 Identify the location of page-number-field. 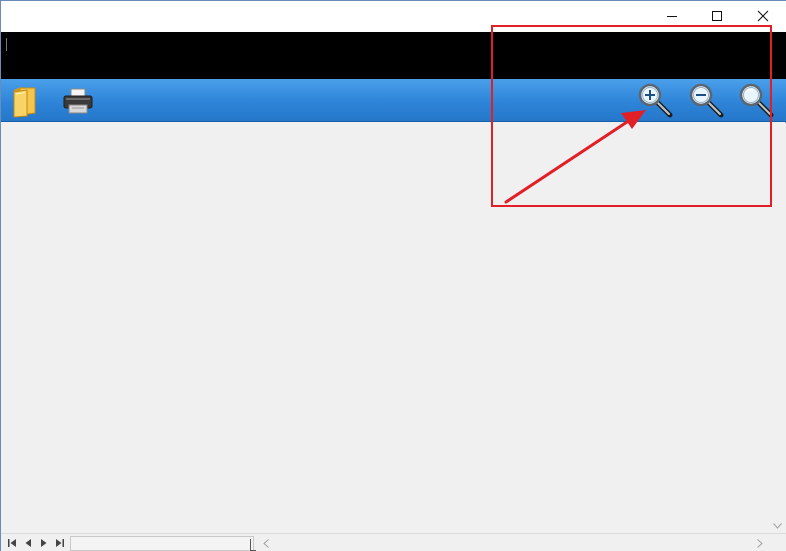
(162, 543).